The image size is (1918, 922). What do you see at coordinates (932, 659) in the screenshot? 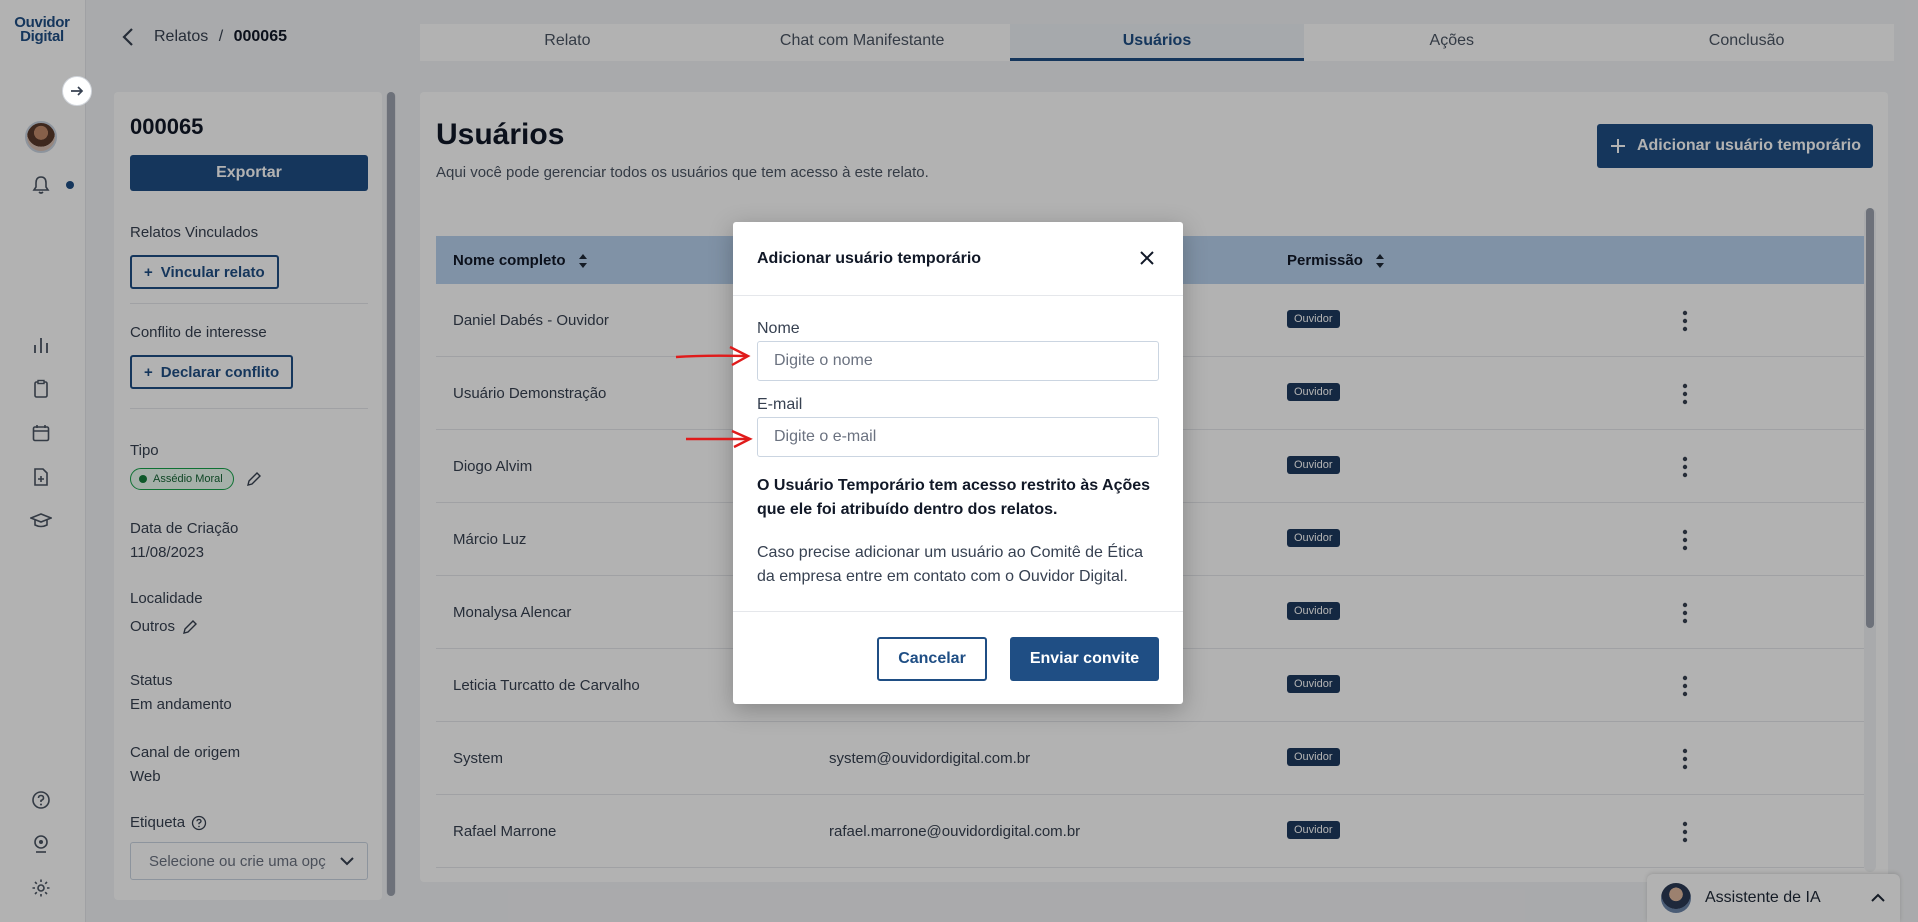
I see `cancel-button: Cancelar` at bounding box center [932, 659].